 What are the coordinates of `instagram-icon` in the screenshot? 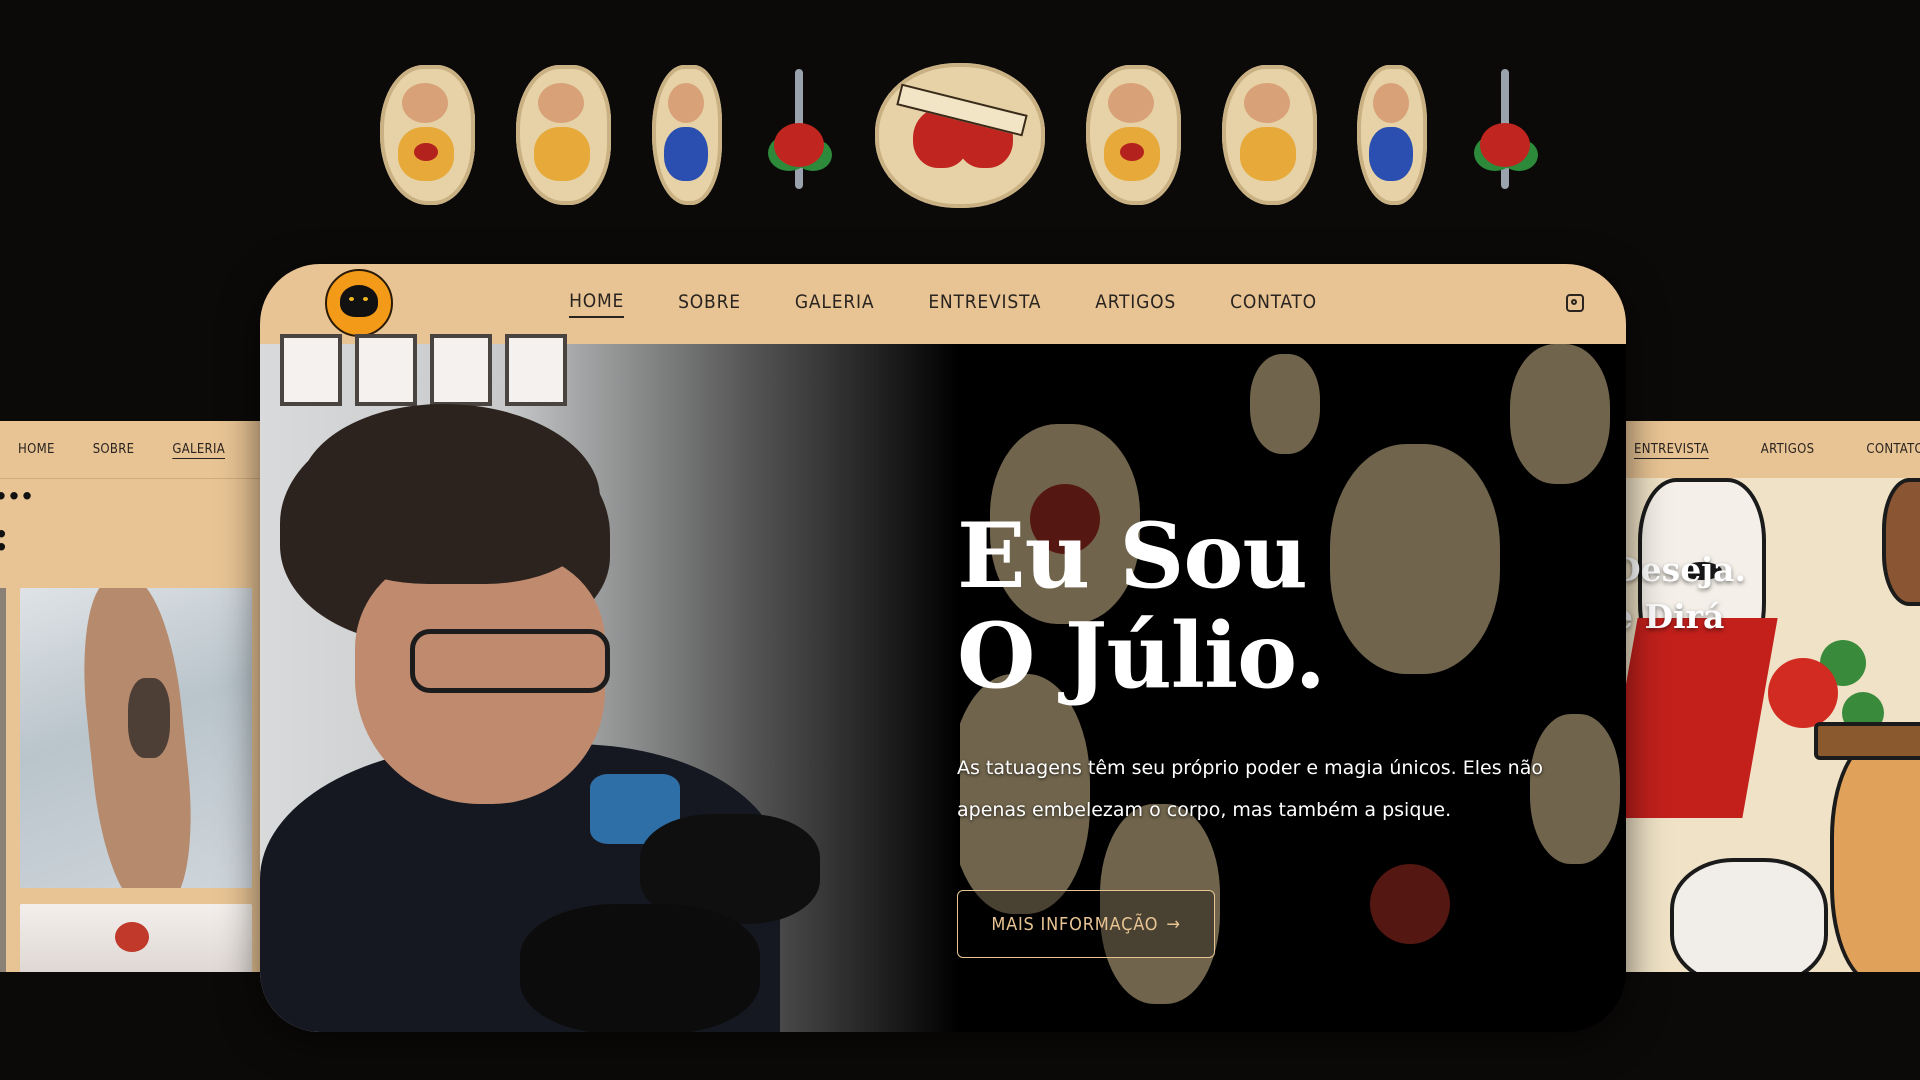 It's located at (1575, 303).